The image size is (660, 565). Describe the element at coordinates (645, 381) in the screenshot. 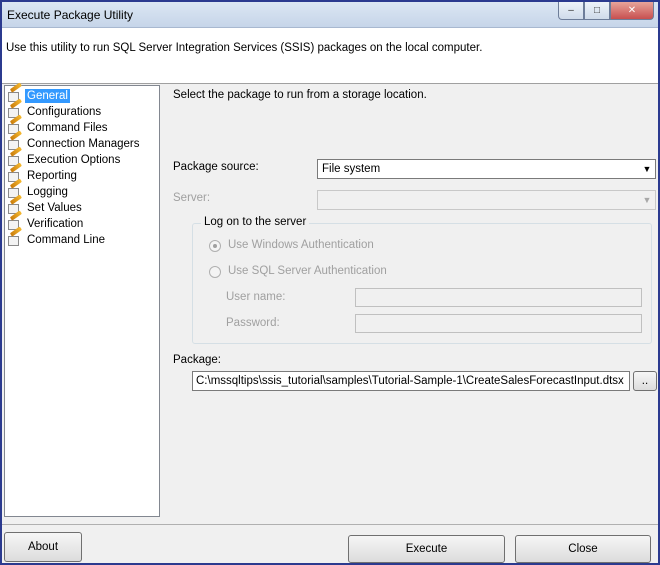

I see `browse-package-button: ..` at that location.